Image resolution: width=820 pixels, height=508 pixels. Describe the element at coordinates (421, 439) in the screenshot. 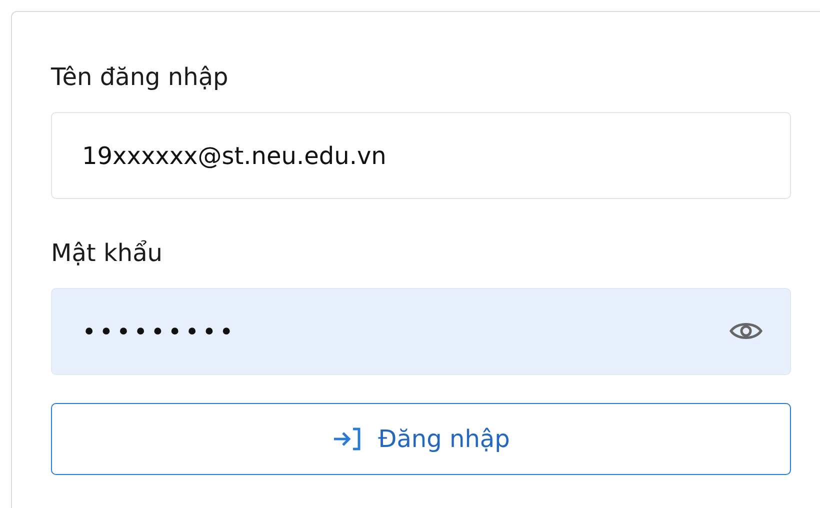

I see `login-button: Đăng nhập` at that location.